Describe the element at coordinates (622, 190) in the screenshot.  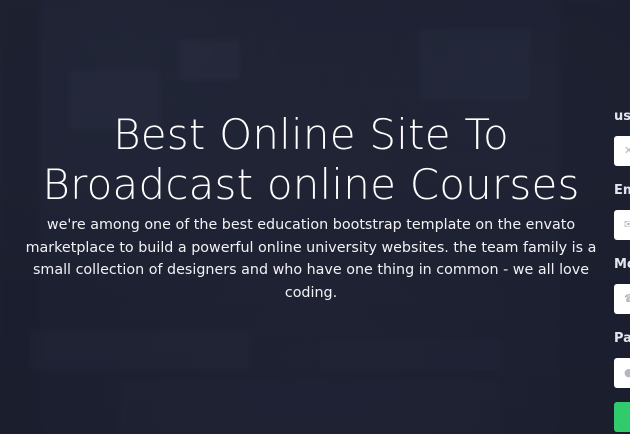
I see `email-label: Em` at that location.